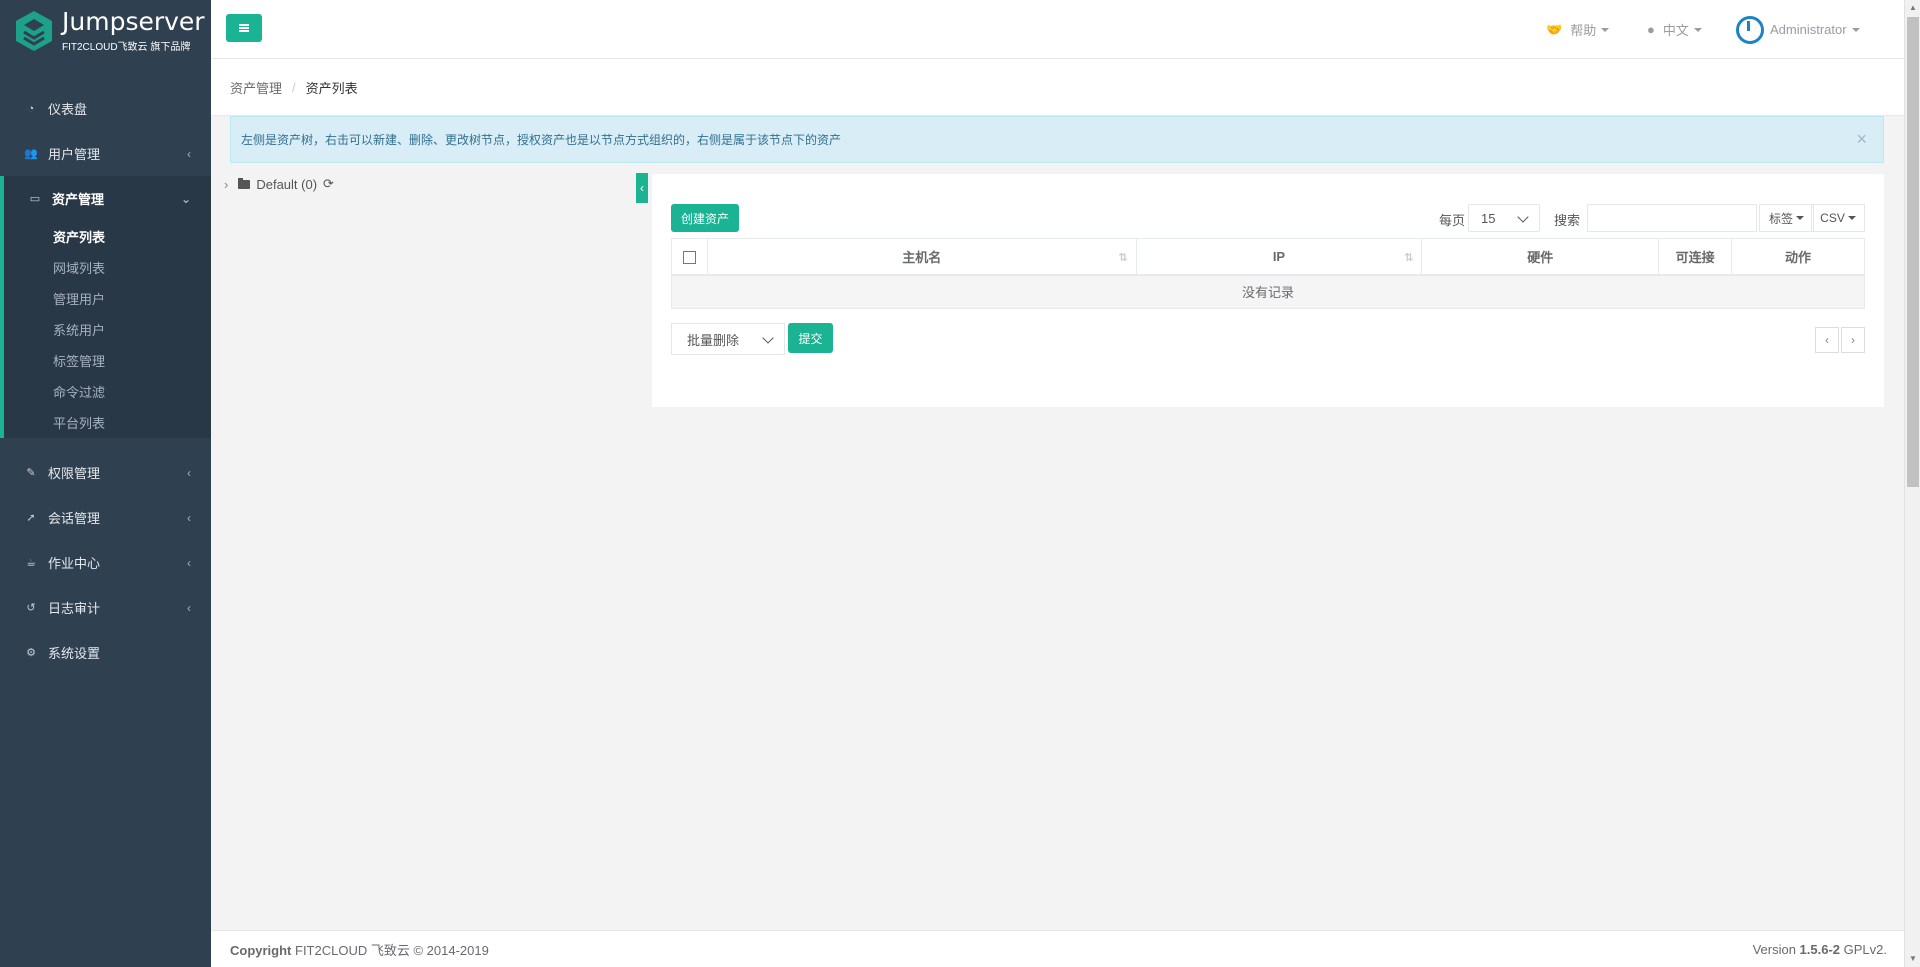 The width and height of the screenshot is (1920, 967). I want to click on sidebar-item-assets: ▭ 资产管理 ⌄, so click(107, 198).